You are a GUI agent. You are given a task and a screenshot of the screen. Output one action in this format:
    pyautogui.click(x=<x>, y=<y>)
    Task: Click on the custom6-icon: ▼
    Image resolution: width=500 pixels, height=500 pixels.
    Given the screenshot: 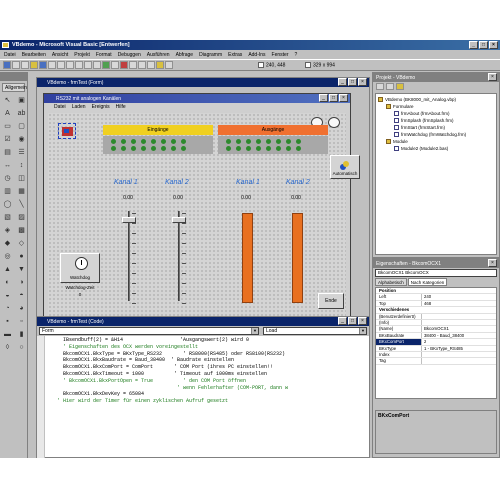 What is the action you would take?
    pyautogui.click(x=21, y=269)
    